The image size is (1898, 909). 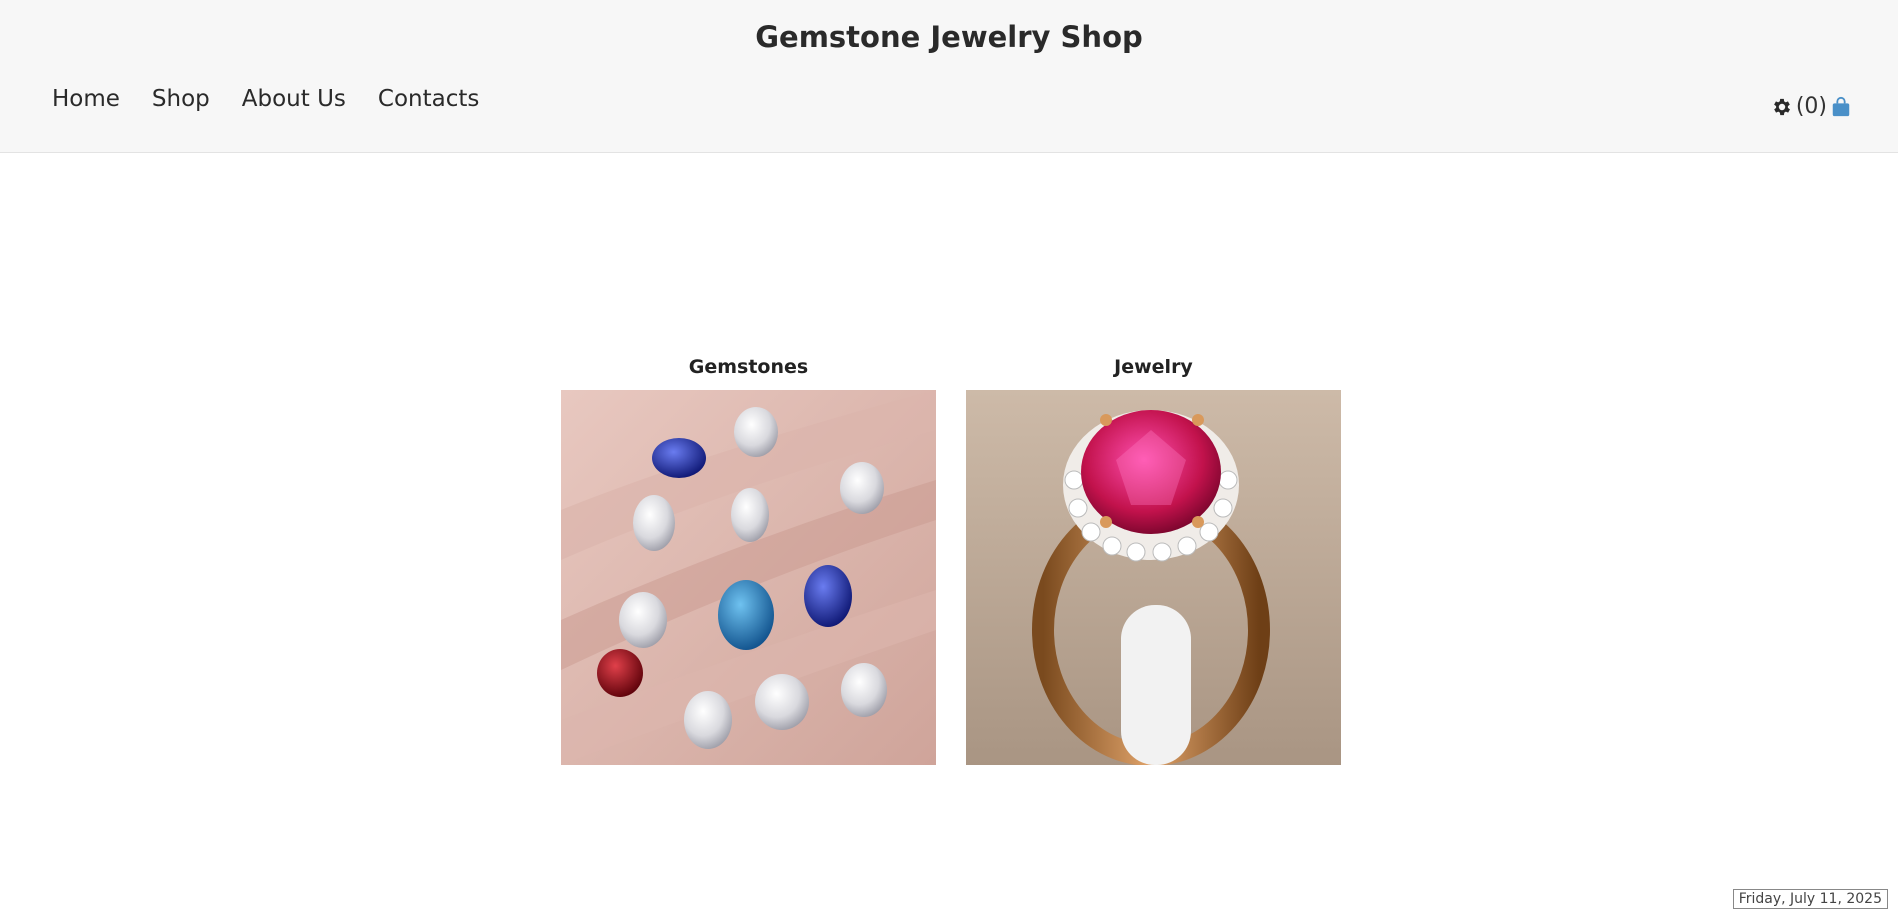 What do you see at coordinates (1782, 107) in the screenshot?
I see `gear-icon` at bounding box center [1782, 107].